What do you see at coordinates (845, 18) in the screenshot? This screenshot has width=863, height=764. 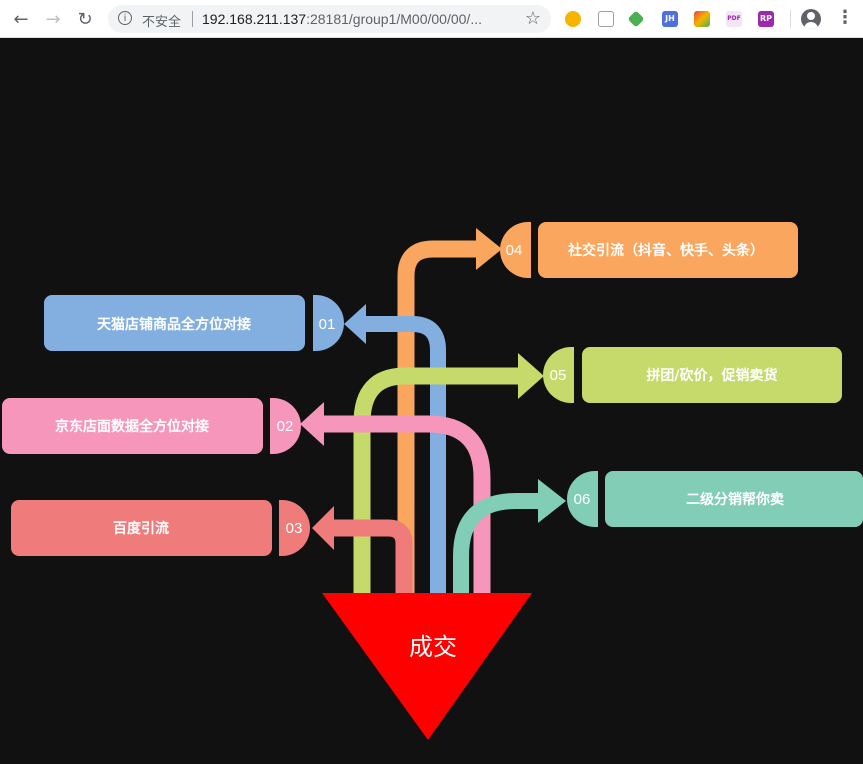 I see `menu-dots-icon: ⋮` at bounding box center [845, 18].